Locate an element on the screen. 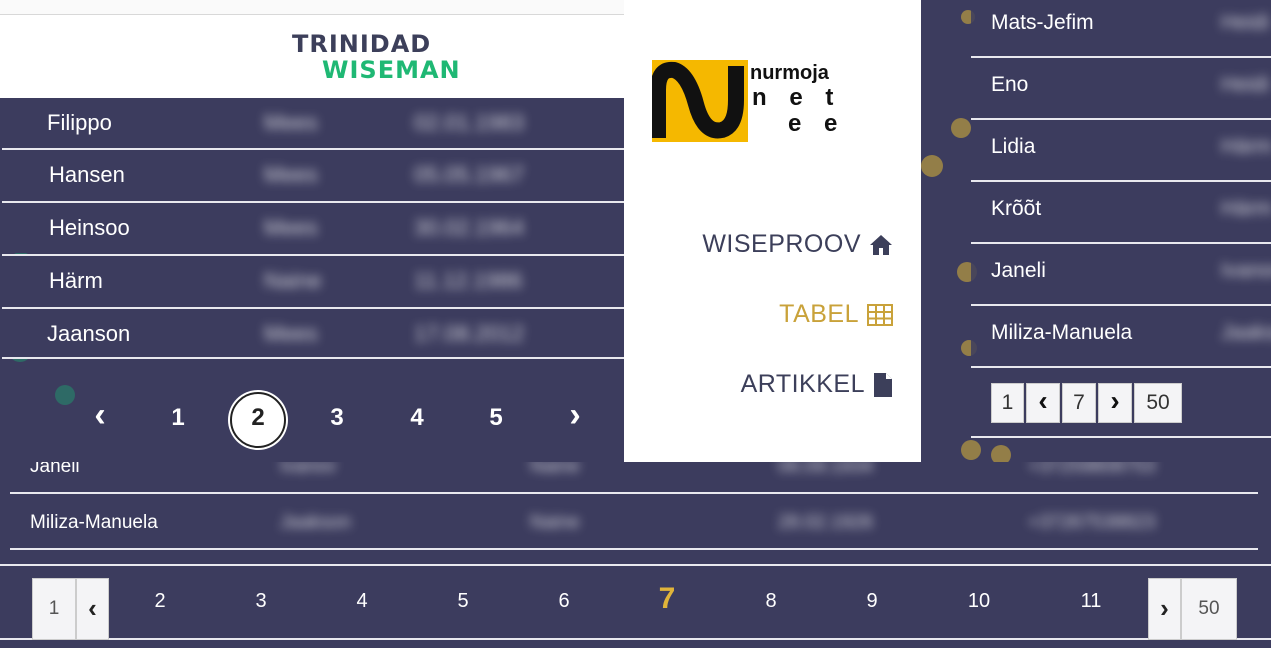  menu-item-wiseproov: WISEPROOV is located at coordinates (797, 244).